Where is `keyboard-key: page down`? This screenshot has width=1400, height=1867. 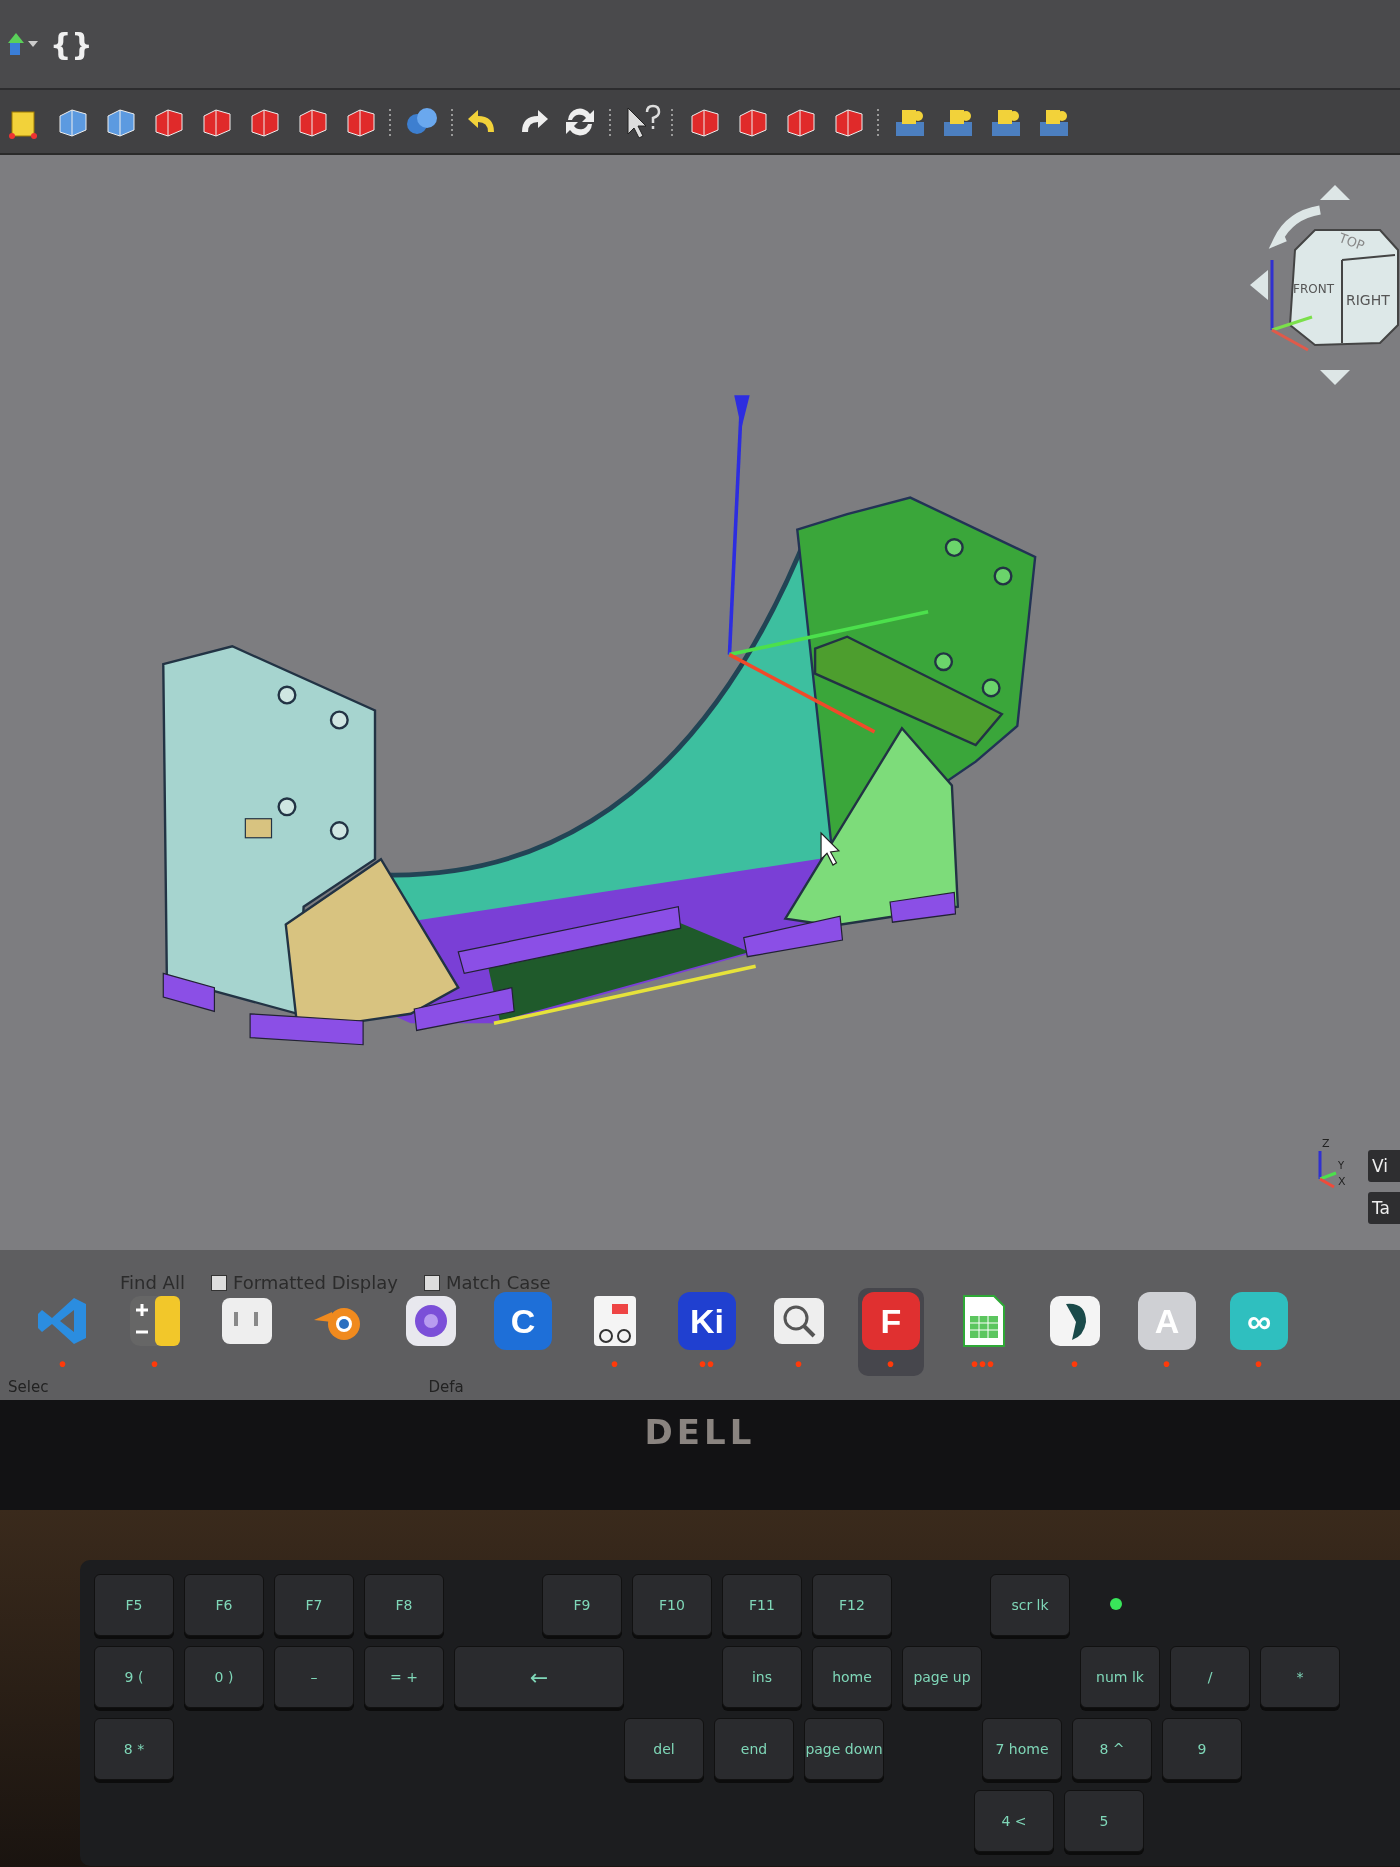 keyboard-key: page down is located at coordinates (844, 1749).